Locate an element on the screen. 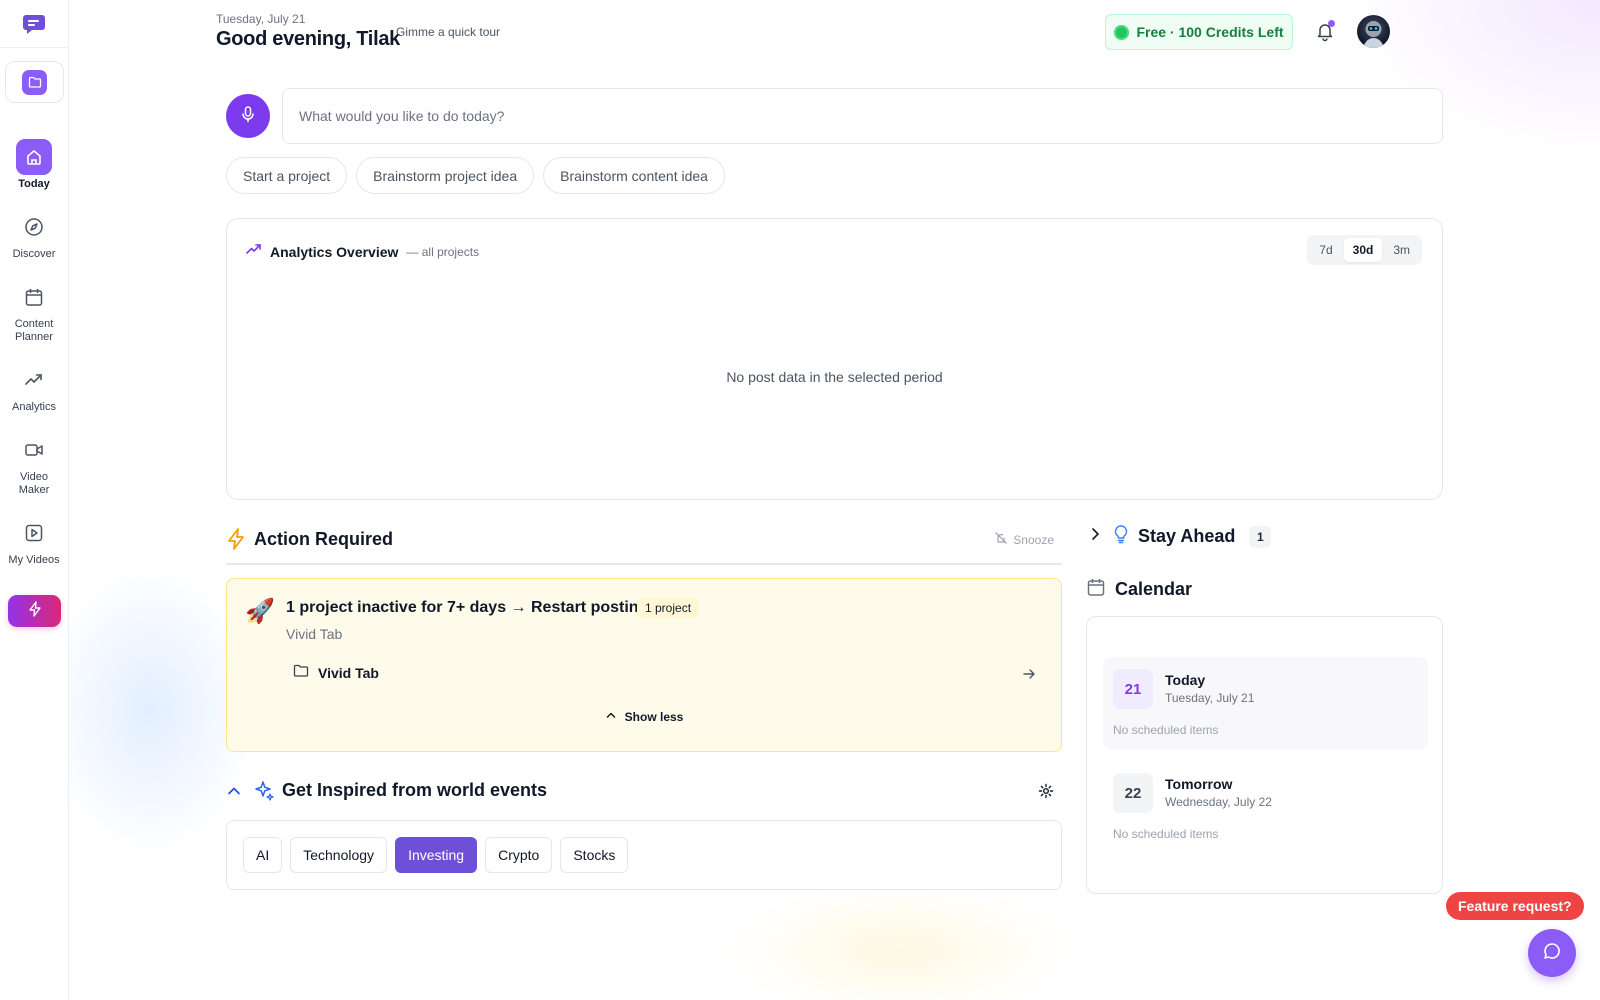  sidebar-divider is located at coordinates (34, 47).